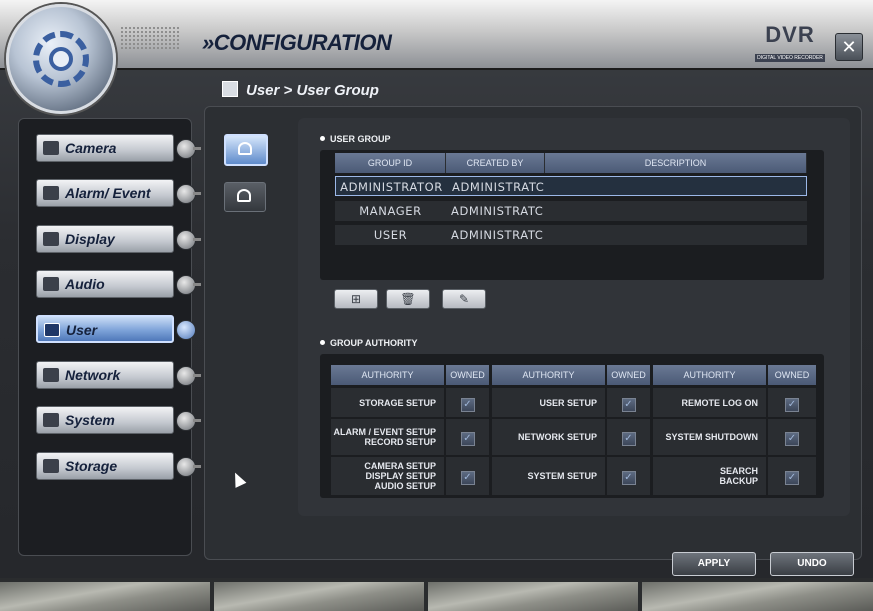 Image resolution: width=873 pixels, height=611 pixels. What do you see at coordinates (82, 330) in the screenshot?
I see `sidebar-item-label: User` at bounding box center [82, 330].